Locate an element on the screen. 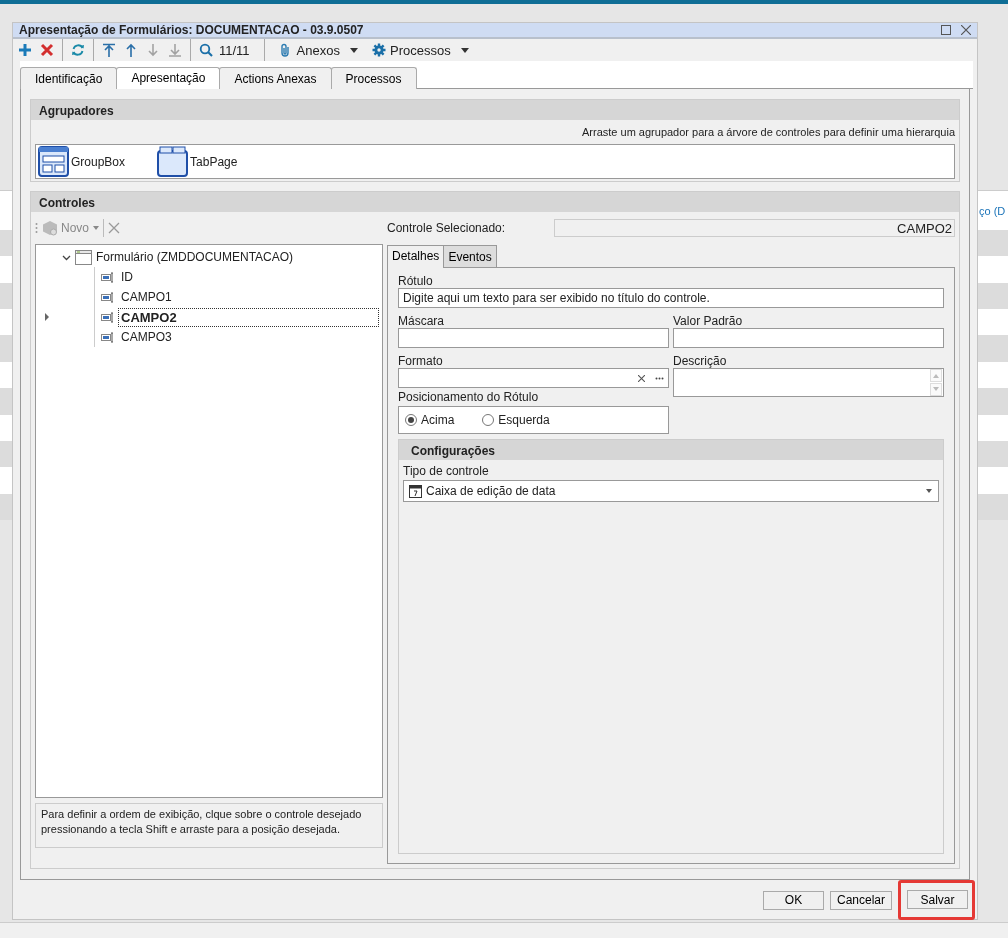  toolbox-item: GroupBox is located at coordinates (98, 161).